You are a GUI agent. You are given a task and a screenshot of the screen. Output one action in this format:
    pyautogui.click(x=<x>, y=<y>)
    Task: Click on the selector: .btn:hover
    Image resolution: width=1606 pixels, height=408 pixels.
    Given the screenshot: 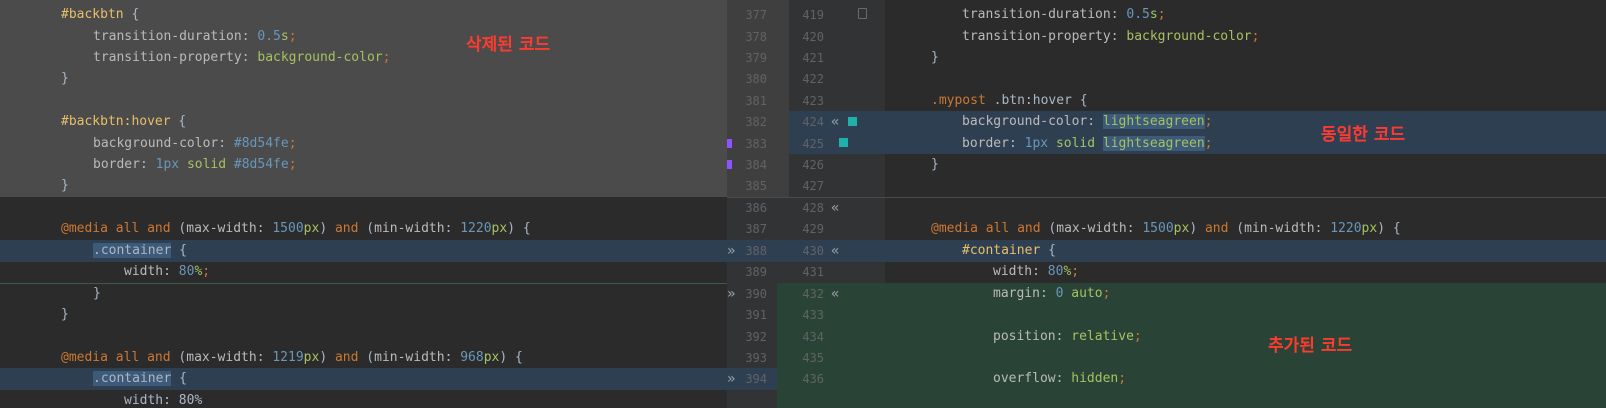 What is the action you would take?
    pyautogui.click(x=1032, y=100)
    